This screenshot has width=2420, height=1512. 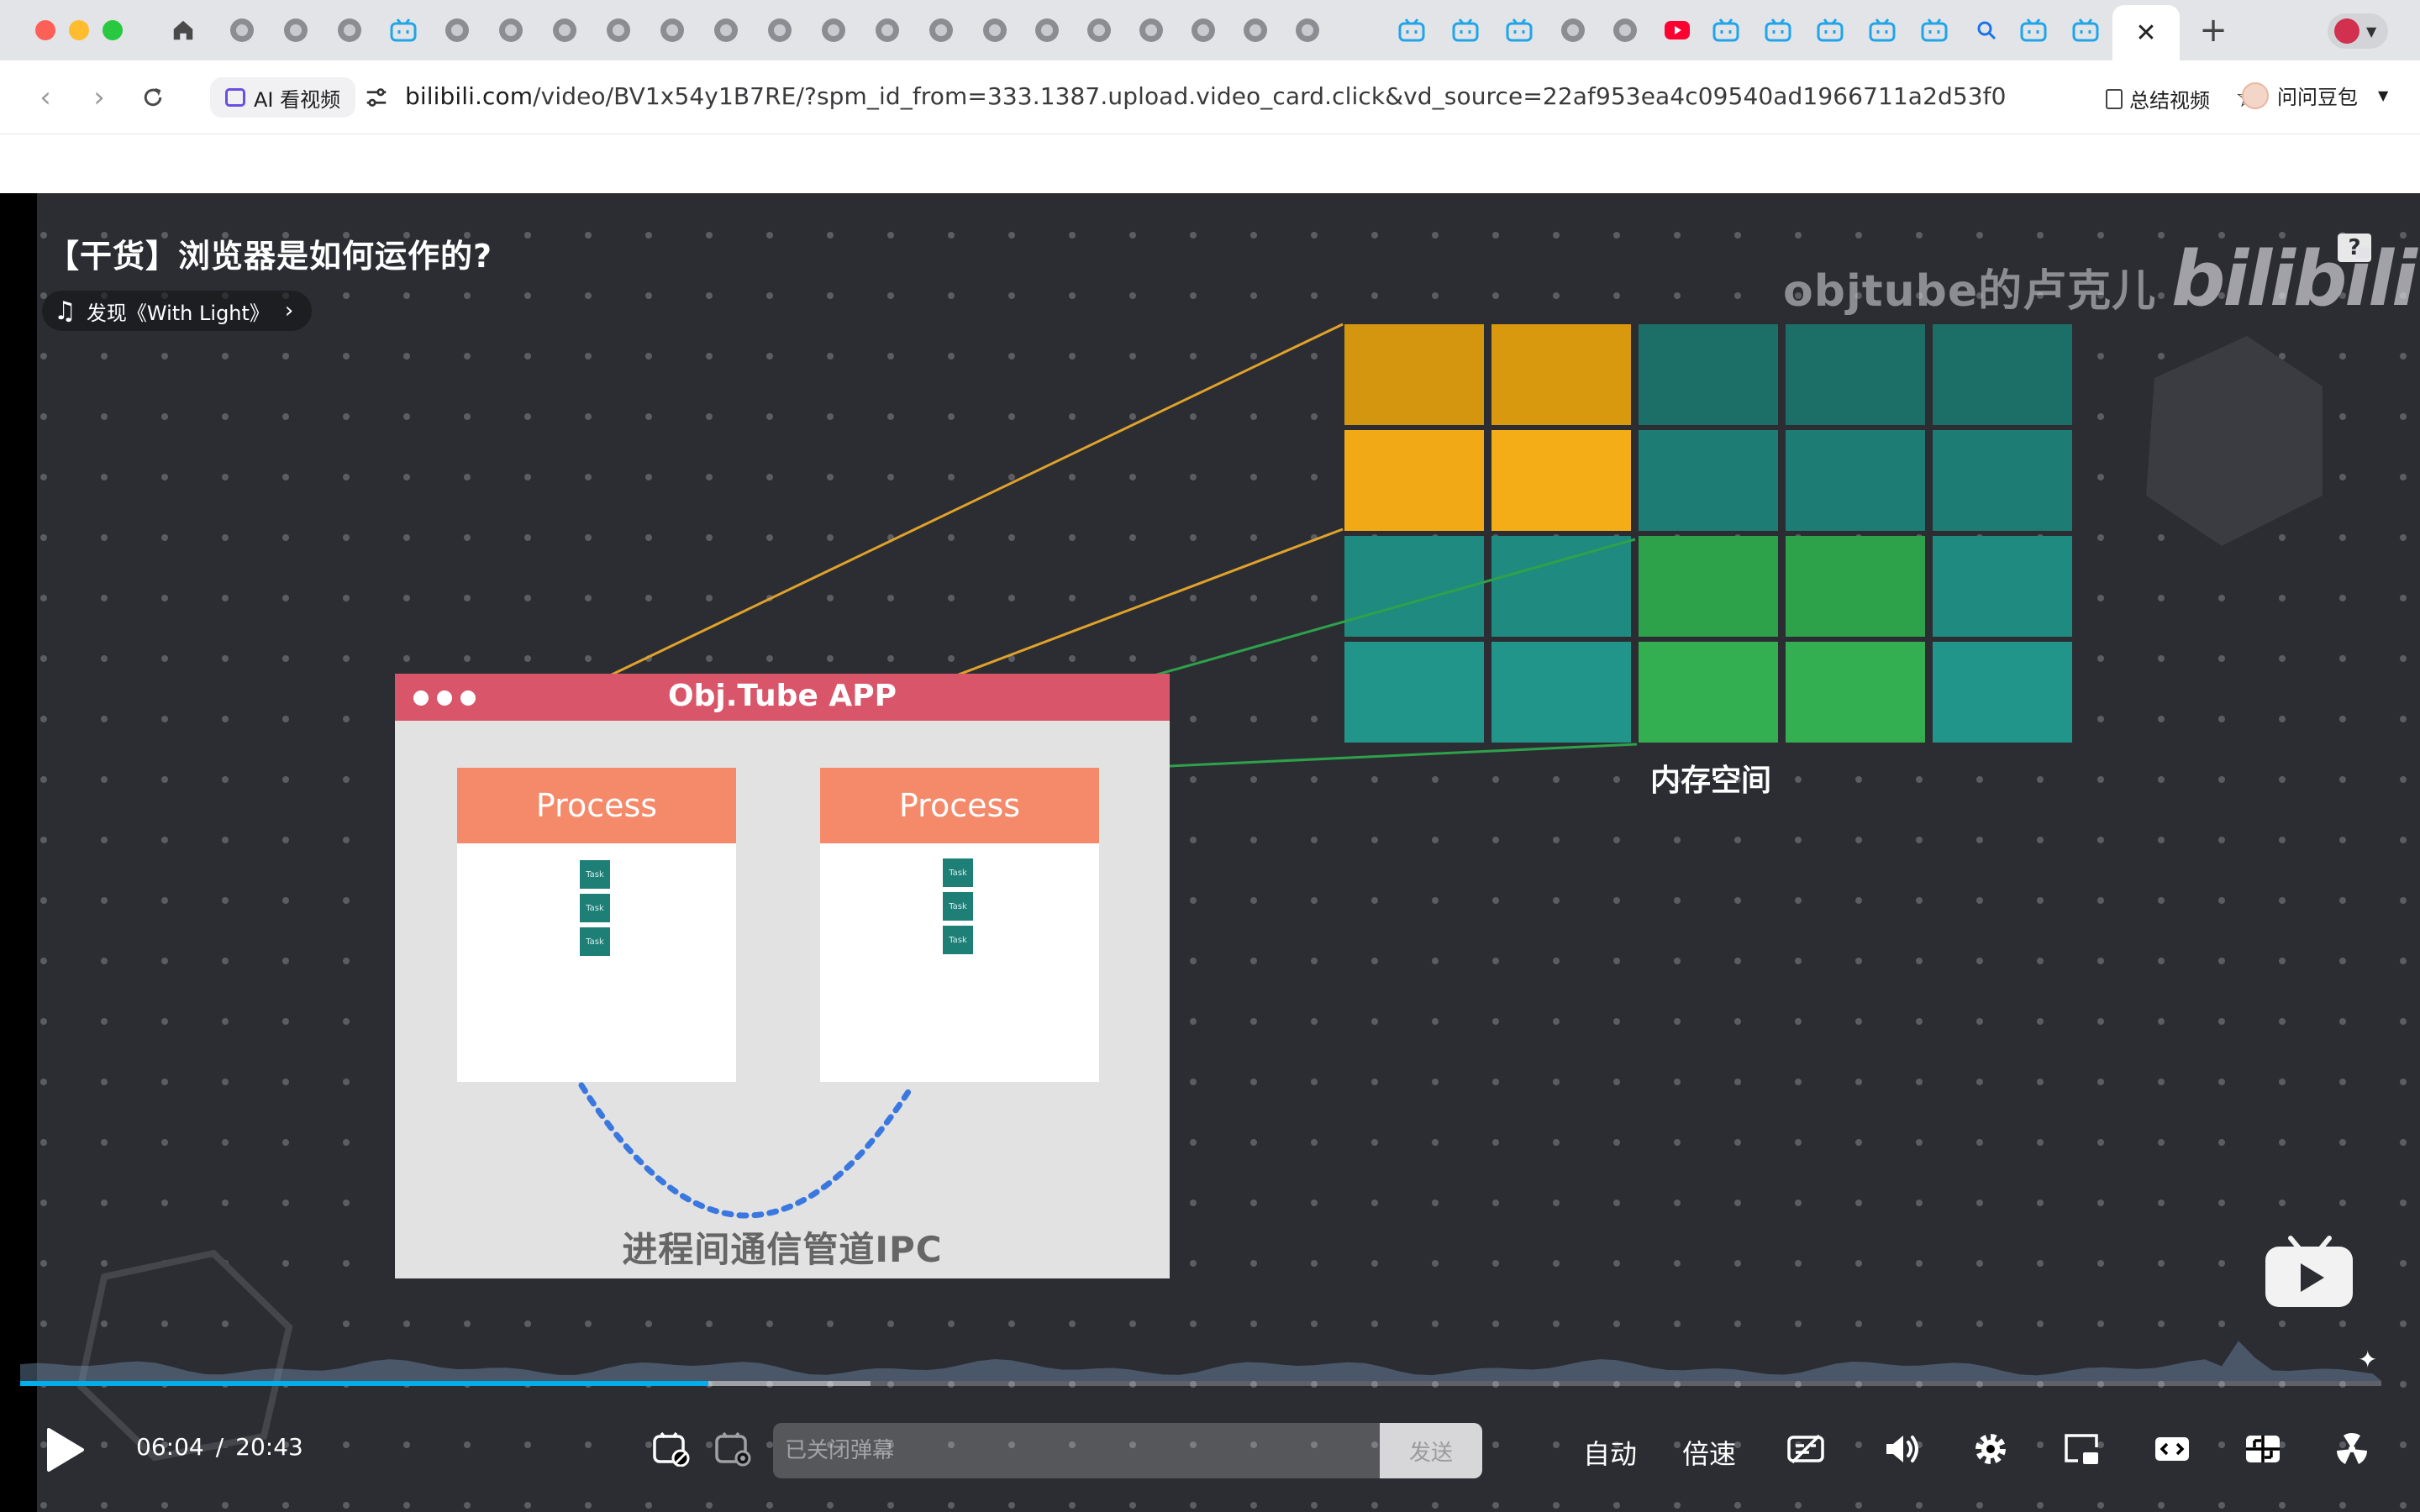 I want to click on danmaku-toggle-icon, so click(x=672, y=1449).